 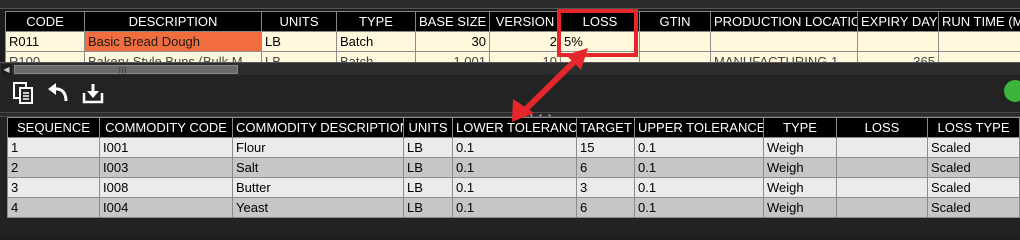 I want to click on callout-arrow-icon, so click(x=550, y=85).